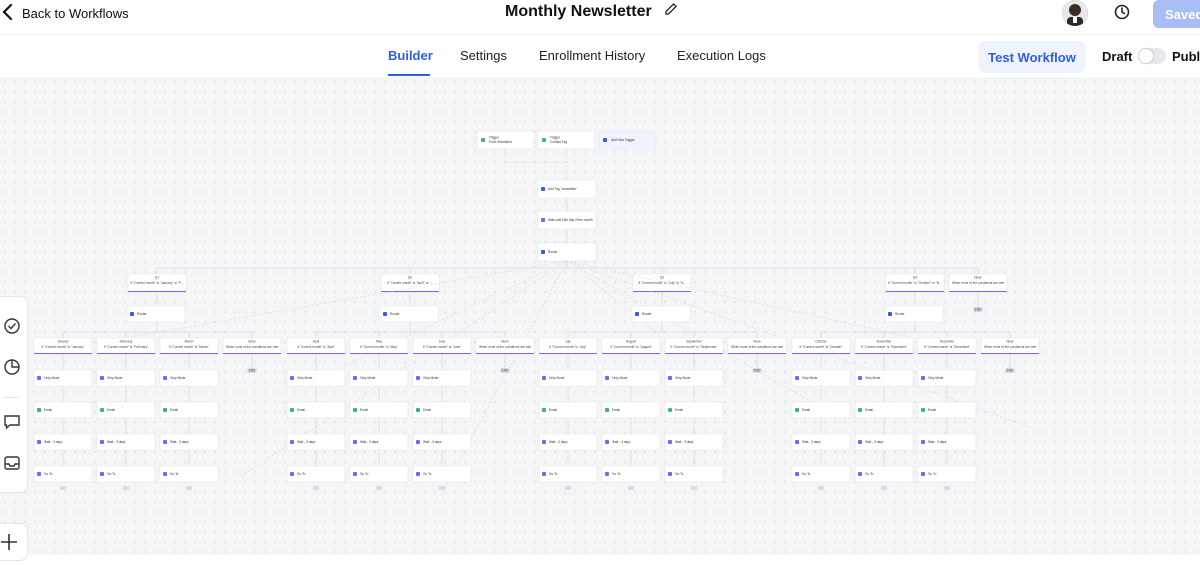 This screenshot has width=1200, height=565. Describe the element at coordinates (884, 488) in the screenshot. I see `link-icon` at that location.